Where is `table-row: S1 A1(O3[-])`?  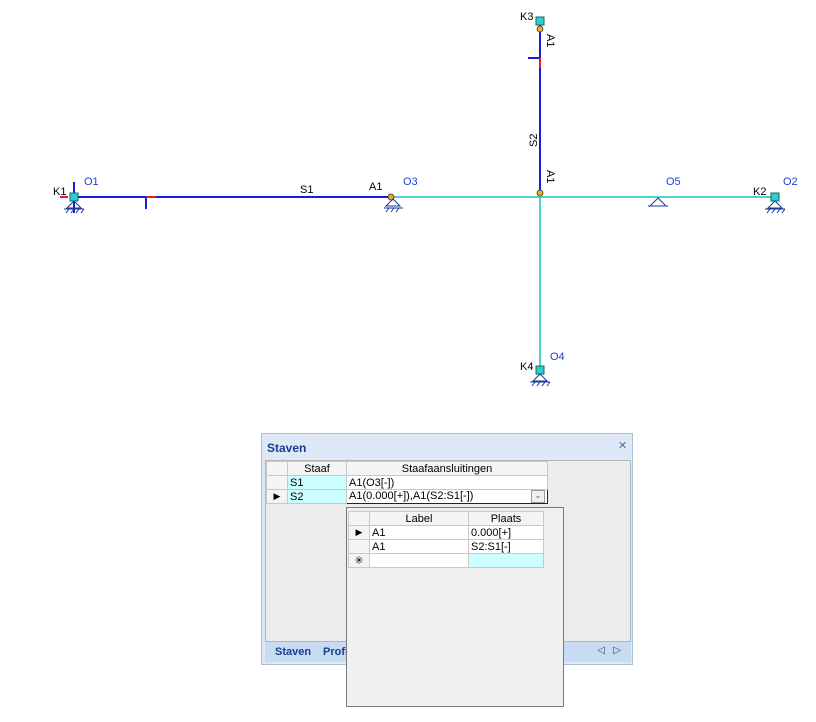 table-row: S1 A1(O3[-]) is located at coordinates (407, 482).